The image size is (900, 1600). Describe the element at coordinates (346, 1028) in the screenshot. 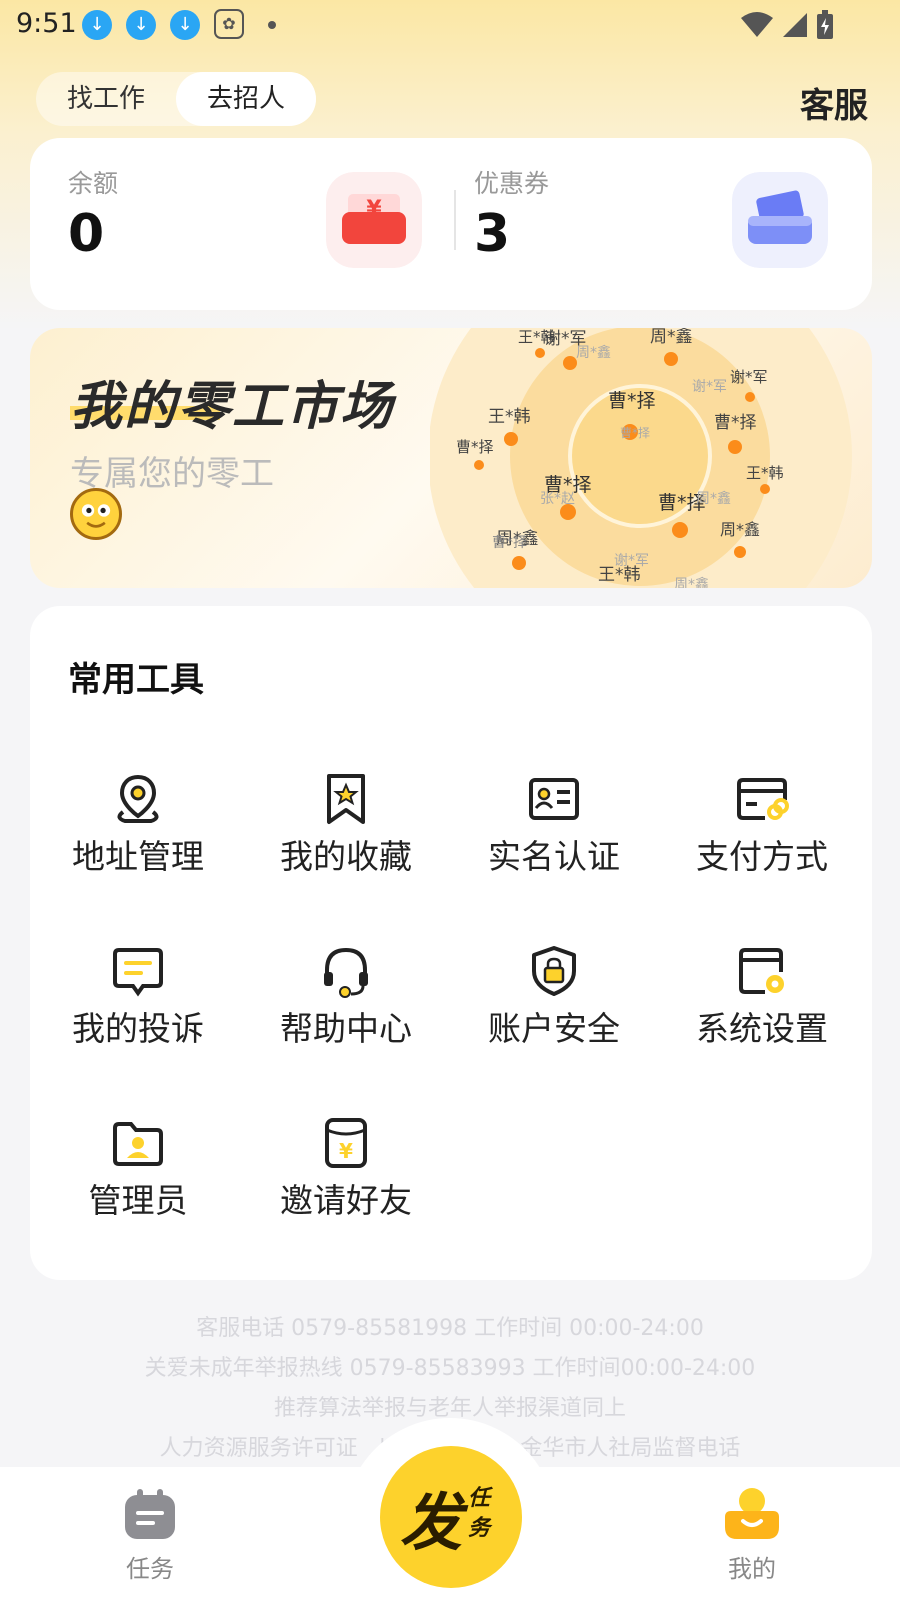

I see `tool-label: 帮助中心` at that location.